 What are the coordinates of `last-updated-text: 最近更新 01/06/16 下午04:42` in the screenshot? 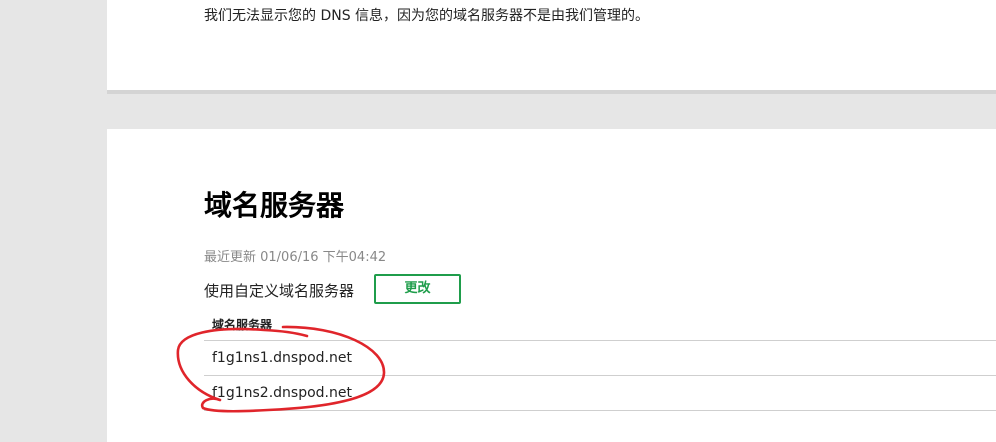 It's located at (295, 257).